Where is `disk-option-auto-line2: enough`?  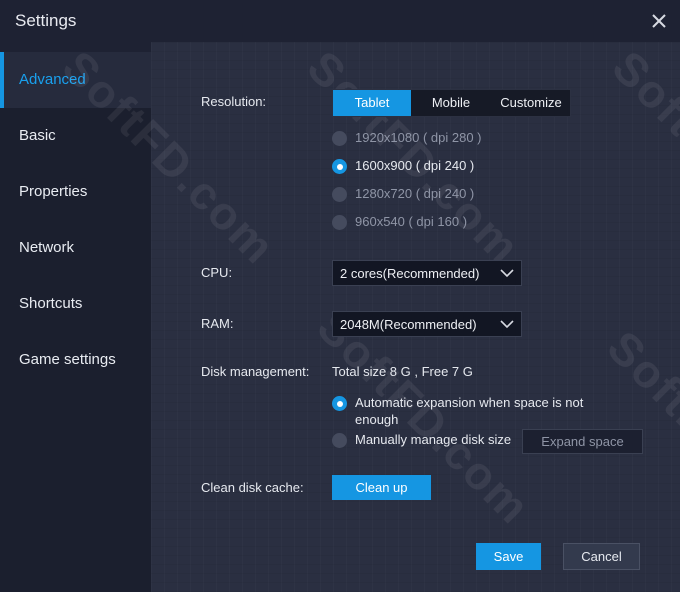
disk-option-auto-line2: enough is located at coordinates (377, 419).